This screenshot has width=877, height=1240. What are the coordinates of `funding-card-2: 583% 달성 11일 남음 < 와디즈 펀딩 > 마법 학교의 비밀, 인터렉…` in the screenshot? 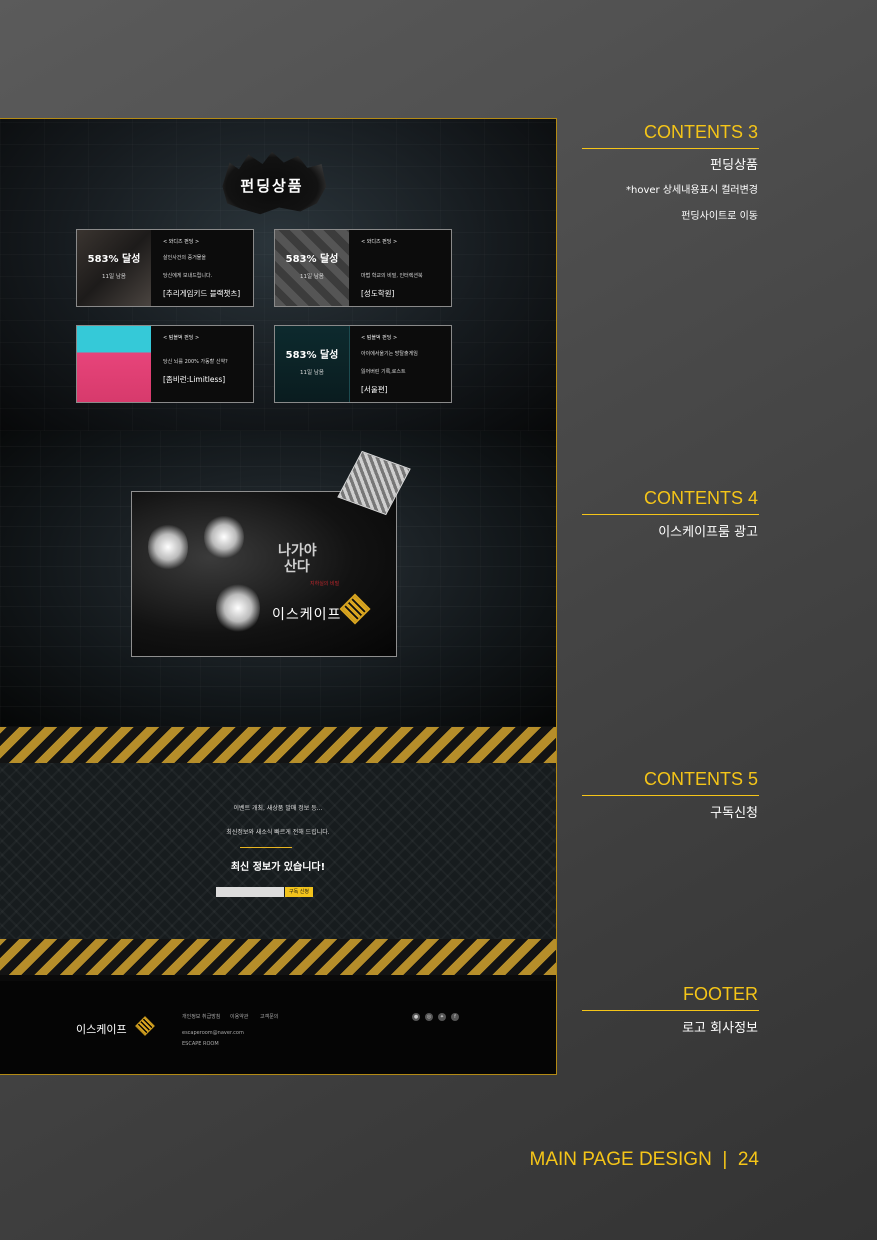 It's located at (363, 268).